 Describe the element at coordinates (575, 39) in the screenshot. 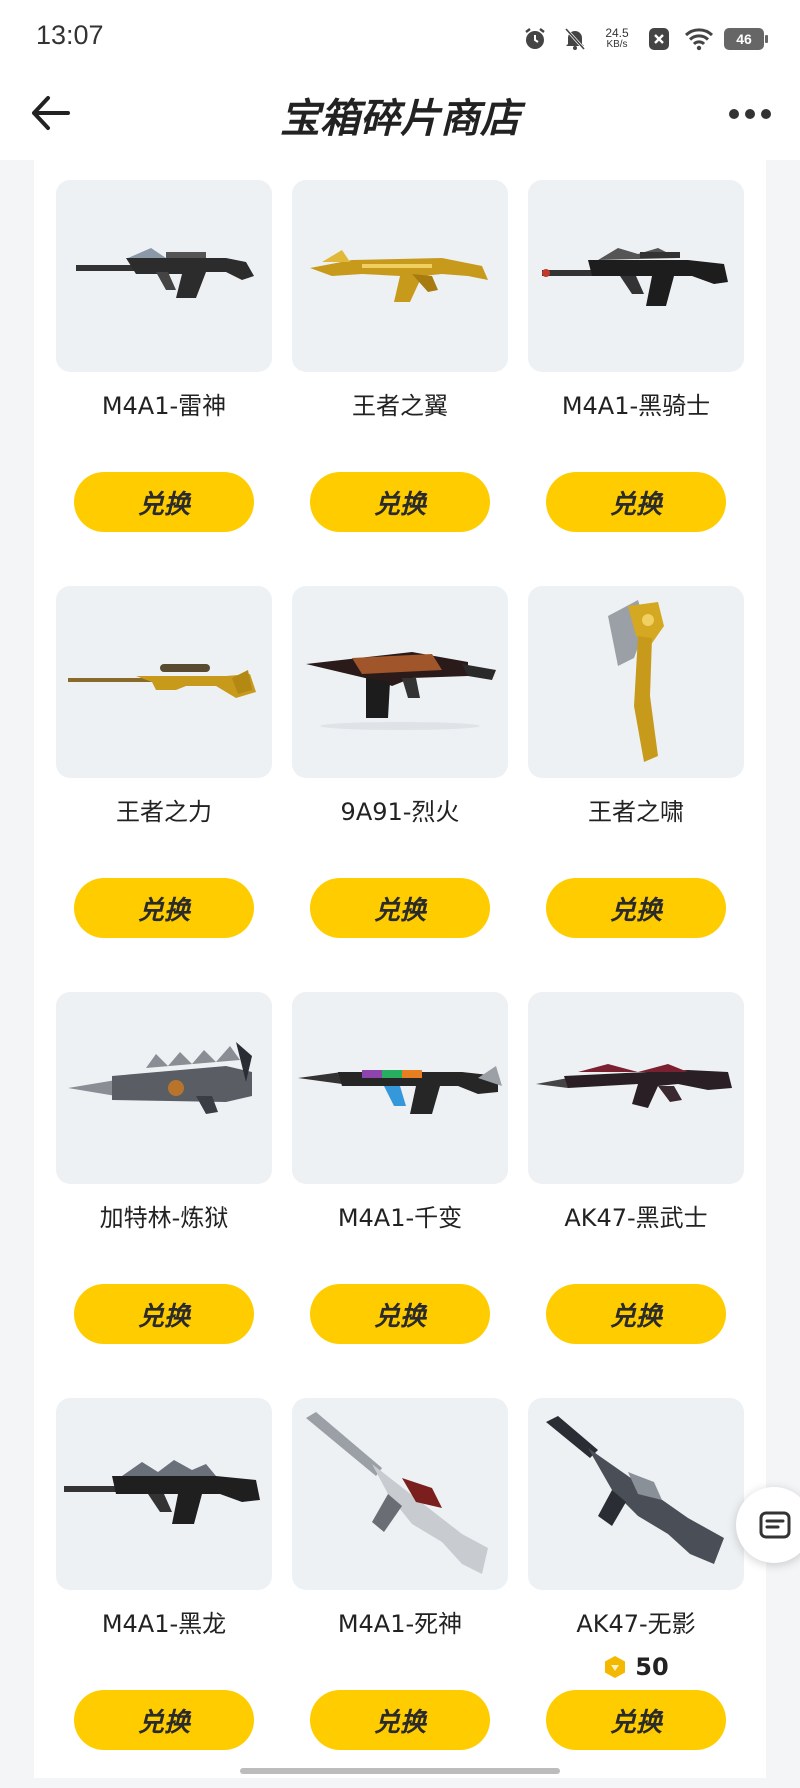

I see `mute-bell-icon` at that location.